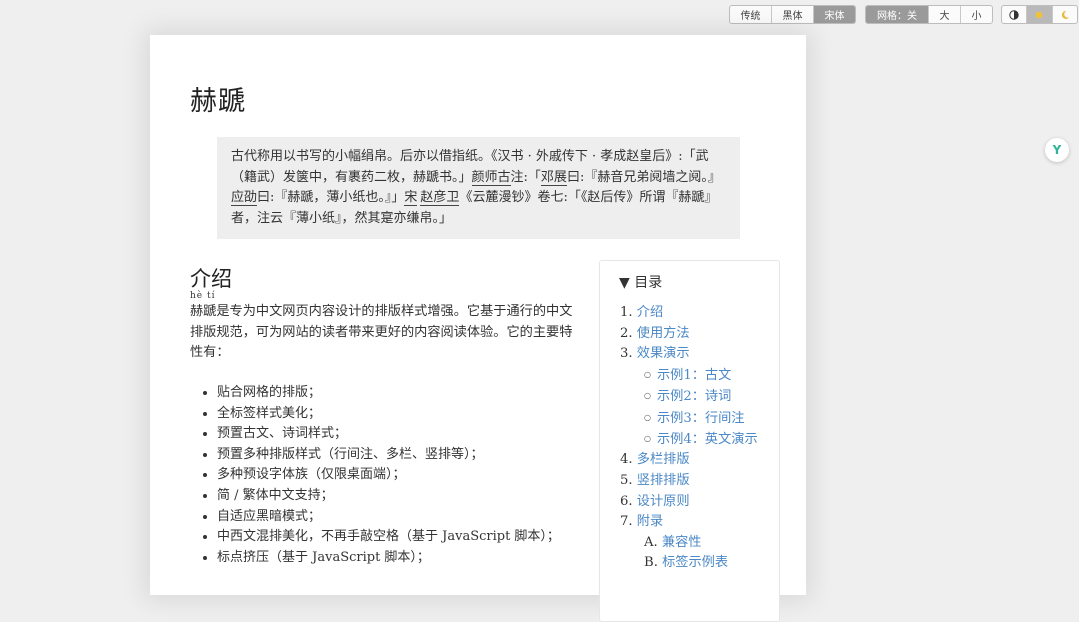 This screenshot has height=622, width=1079. What do you see at coordinates (682, 542) in the screenshot?
I see `toc-link-compat: 兼容性` at bounding box center [682, 542].